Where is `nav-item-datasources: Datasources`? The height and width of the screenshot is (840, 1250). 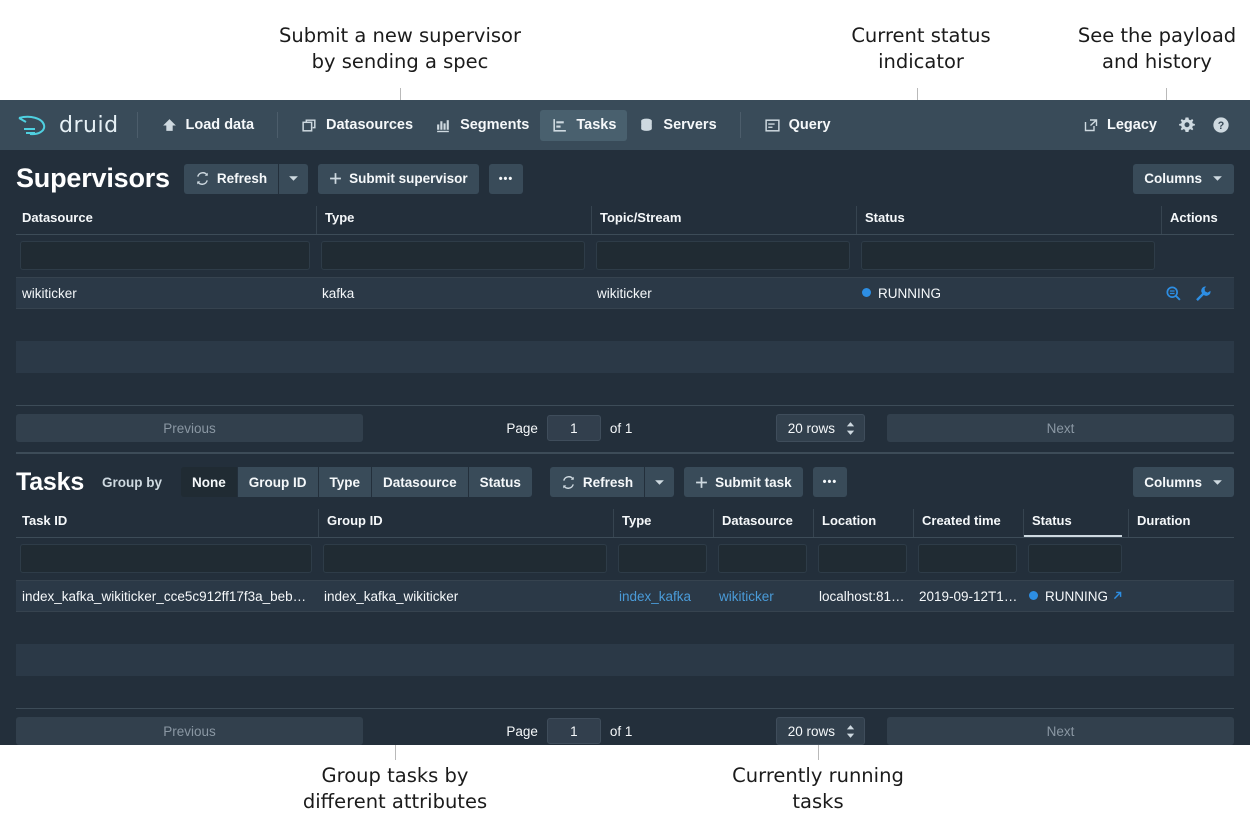
nav-item-datasources: Datasources is located at coordinates (357, 125).